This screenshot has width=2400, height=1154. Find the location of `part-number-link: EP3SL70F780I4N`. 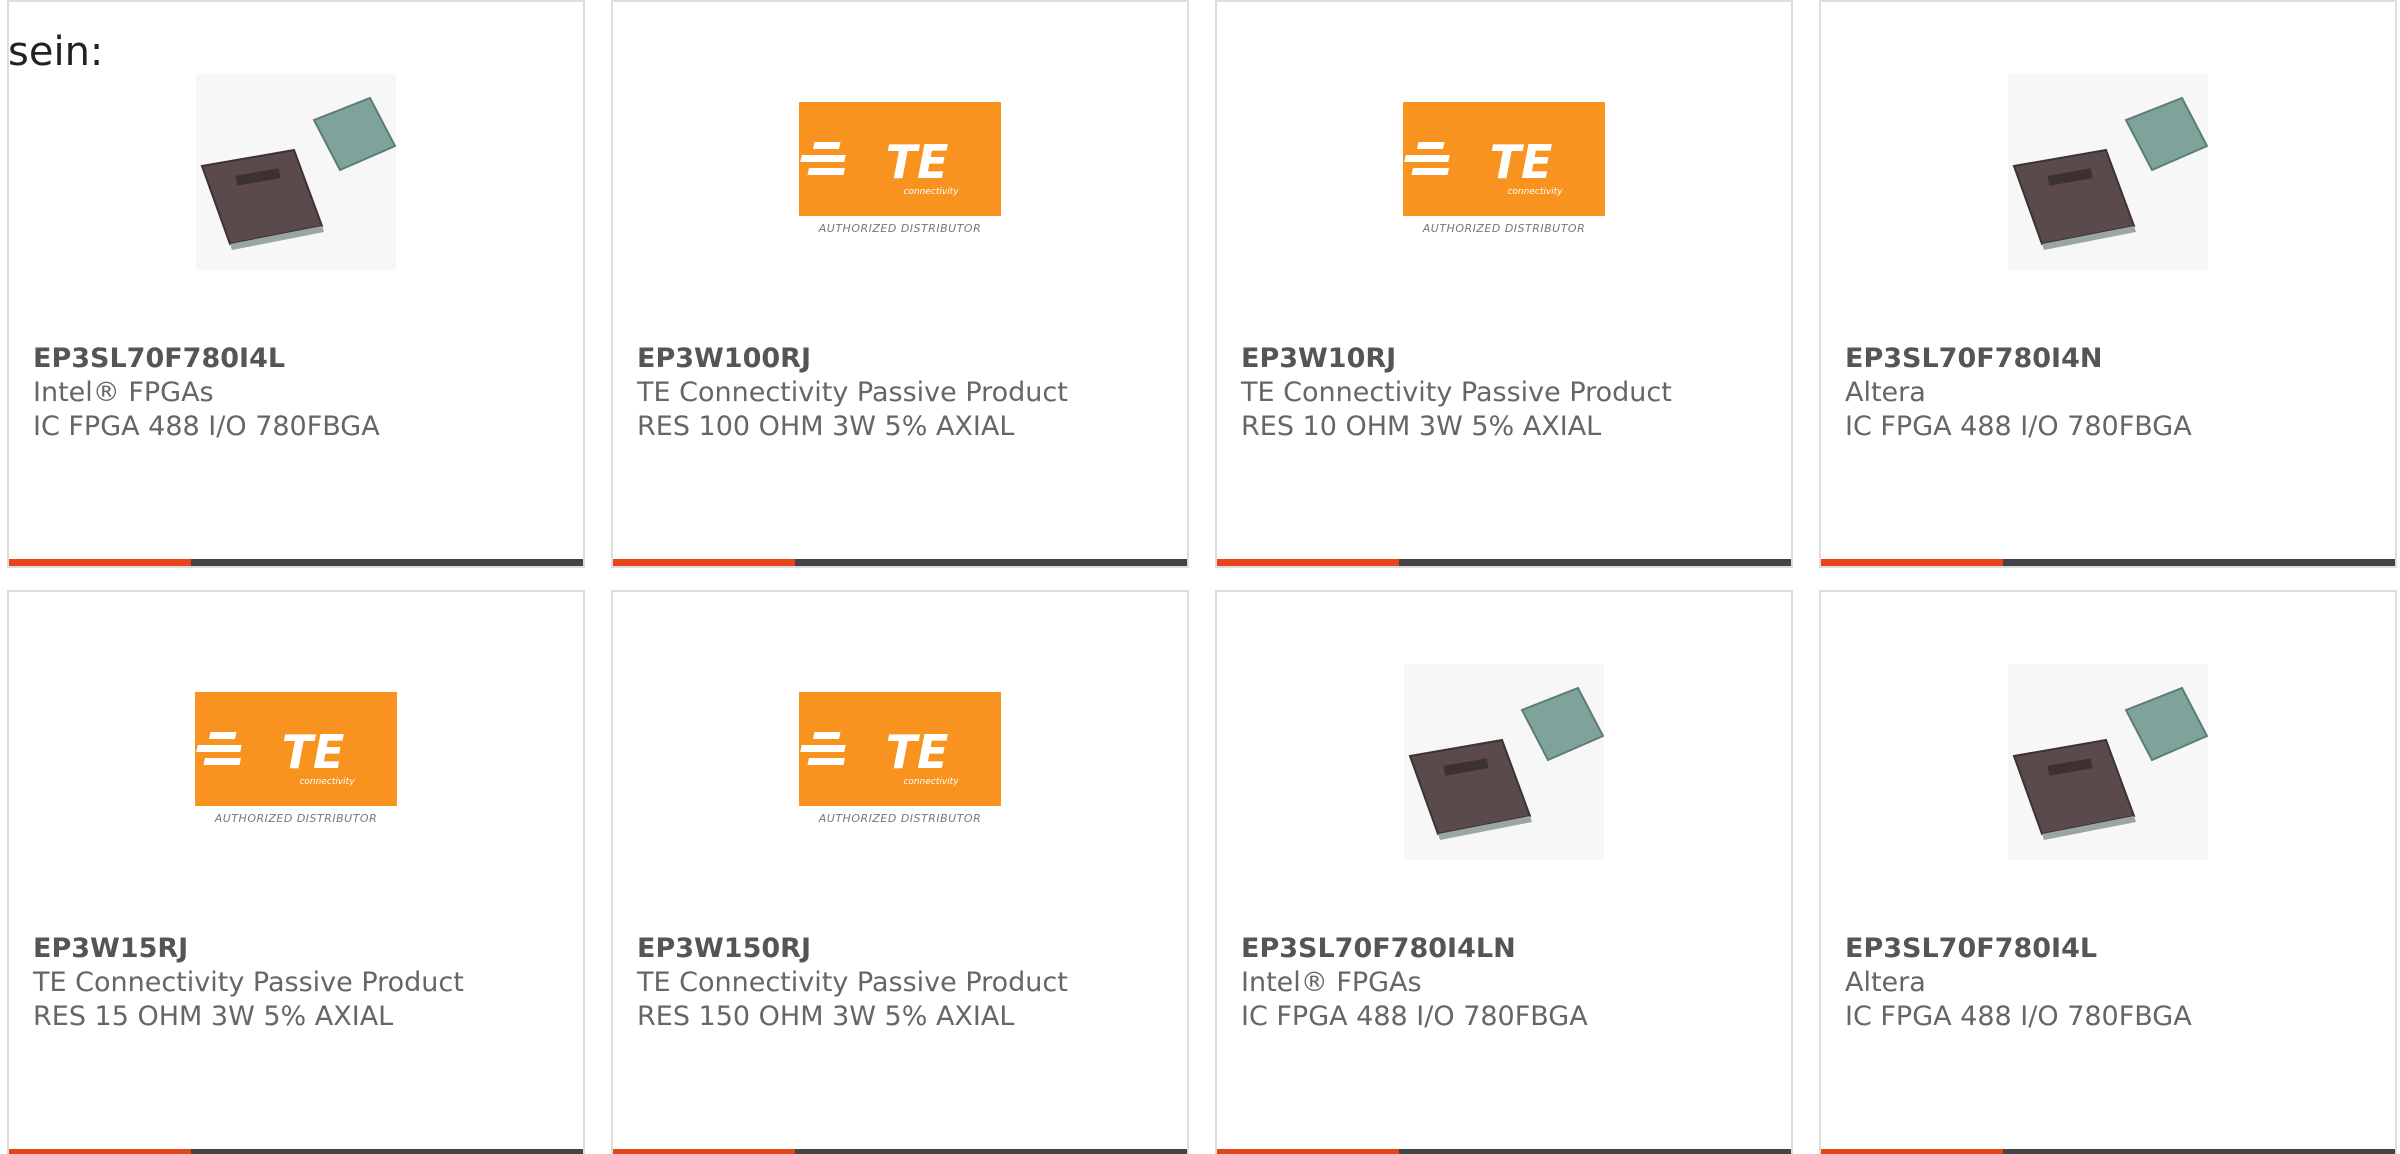

part-number-link: EP3SL70F780I4N is located at coordinates (2112, 359).